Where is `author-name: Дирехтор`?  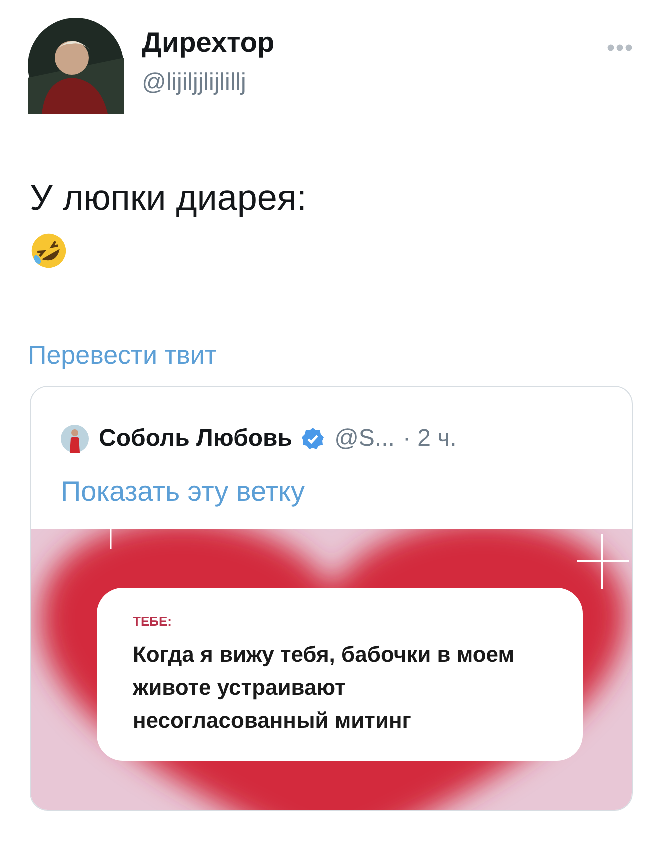
author-name: Дирехтор is located at coordinates (209, 43).